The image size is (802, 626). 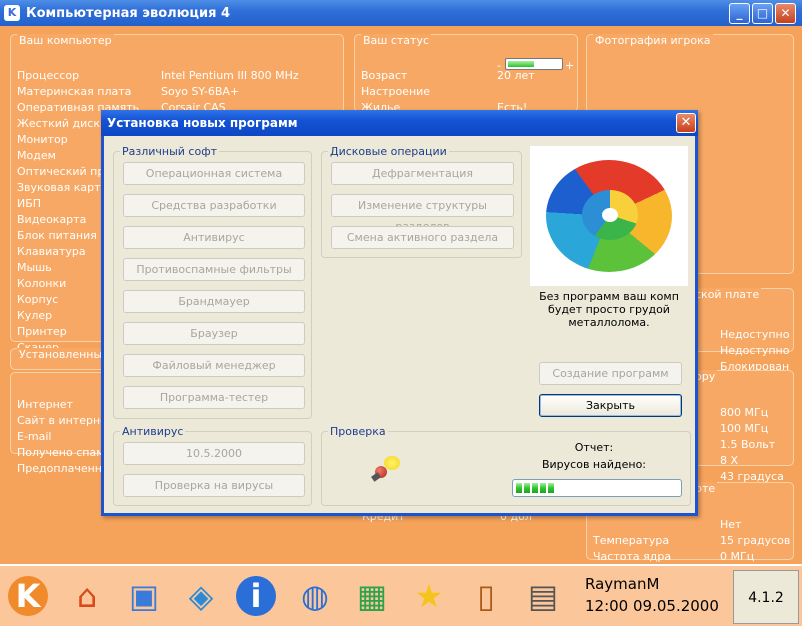 I want to click on mood-minus: -, so click(x=499, y=65).